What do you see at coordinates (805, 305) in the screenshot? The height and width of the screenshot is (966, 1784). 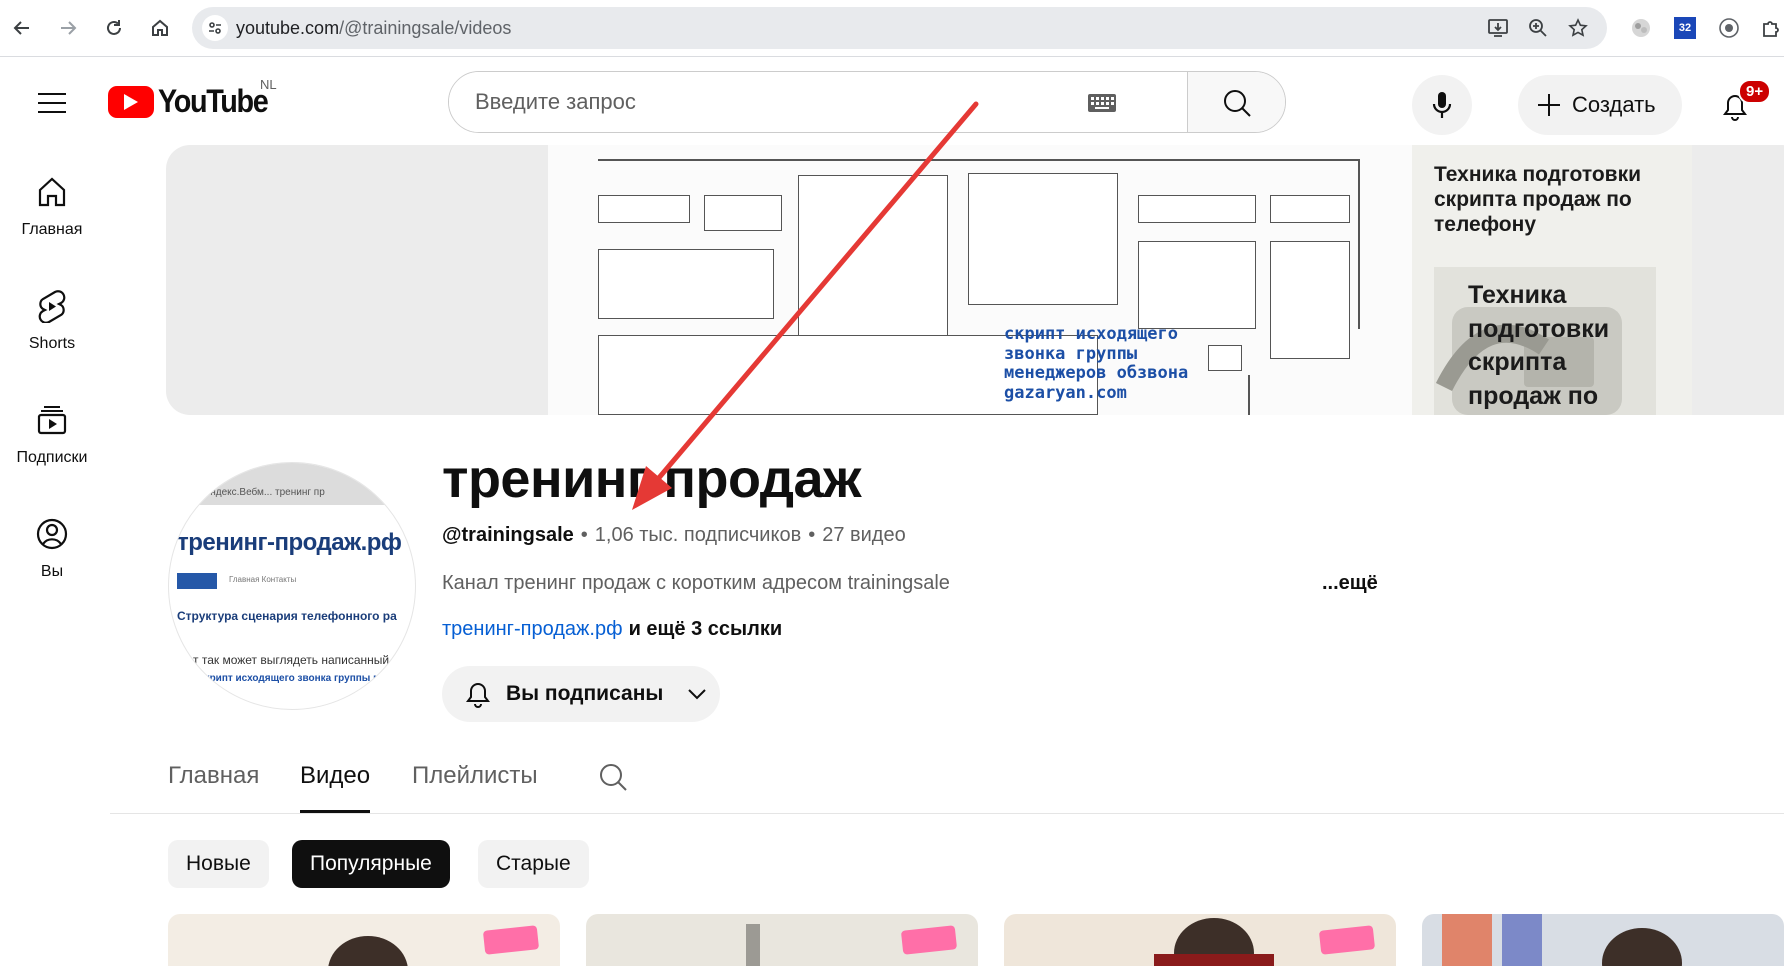 I see `annotation-arrow` at bounding box center [805, 305].